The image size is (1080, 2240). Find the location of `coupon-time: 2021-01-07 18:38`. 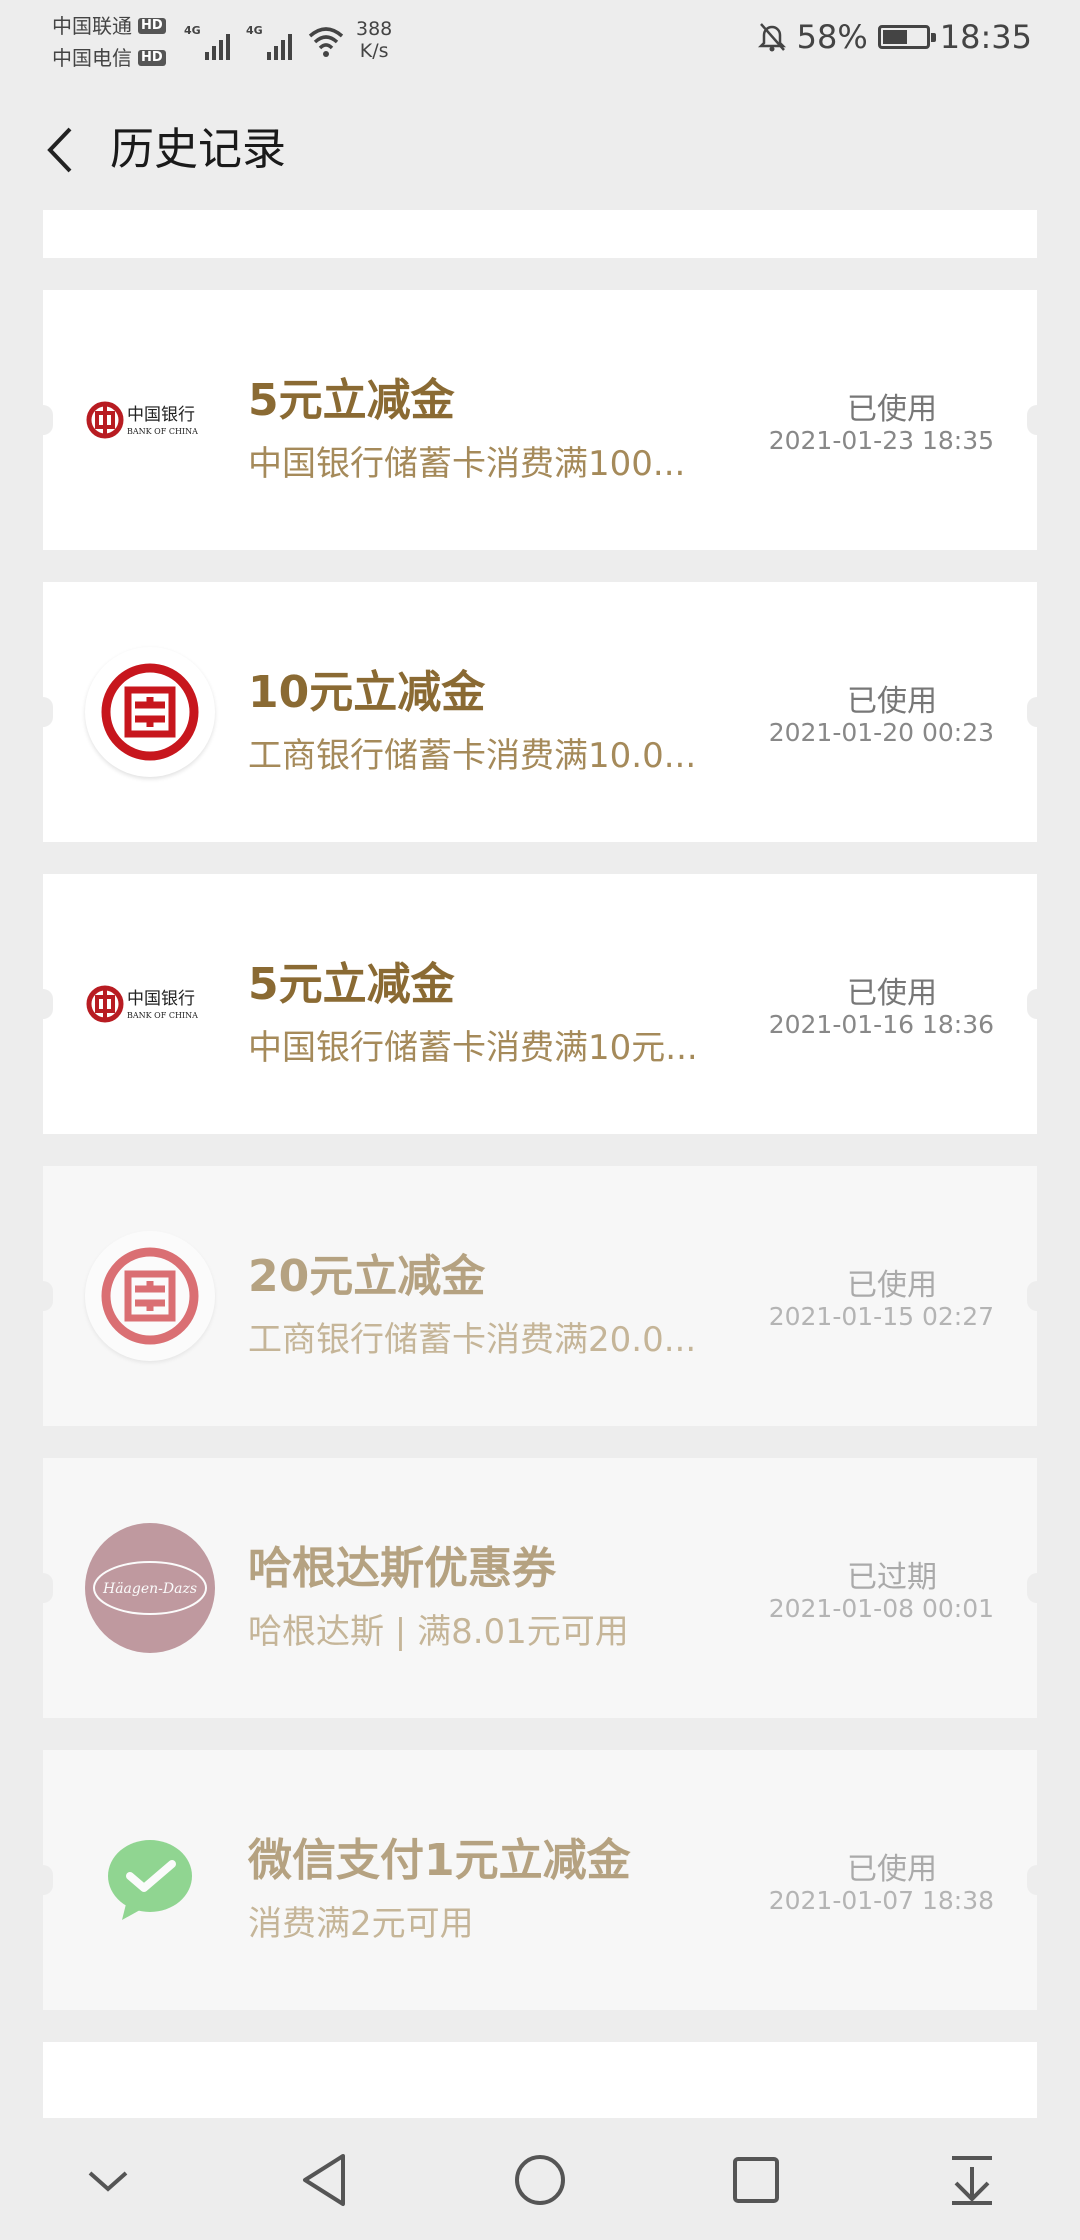

coupon-time: 2021-01-07 18:38 is located at coordinates (881, 1900).